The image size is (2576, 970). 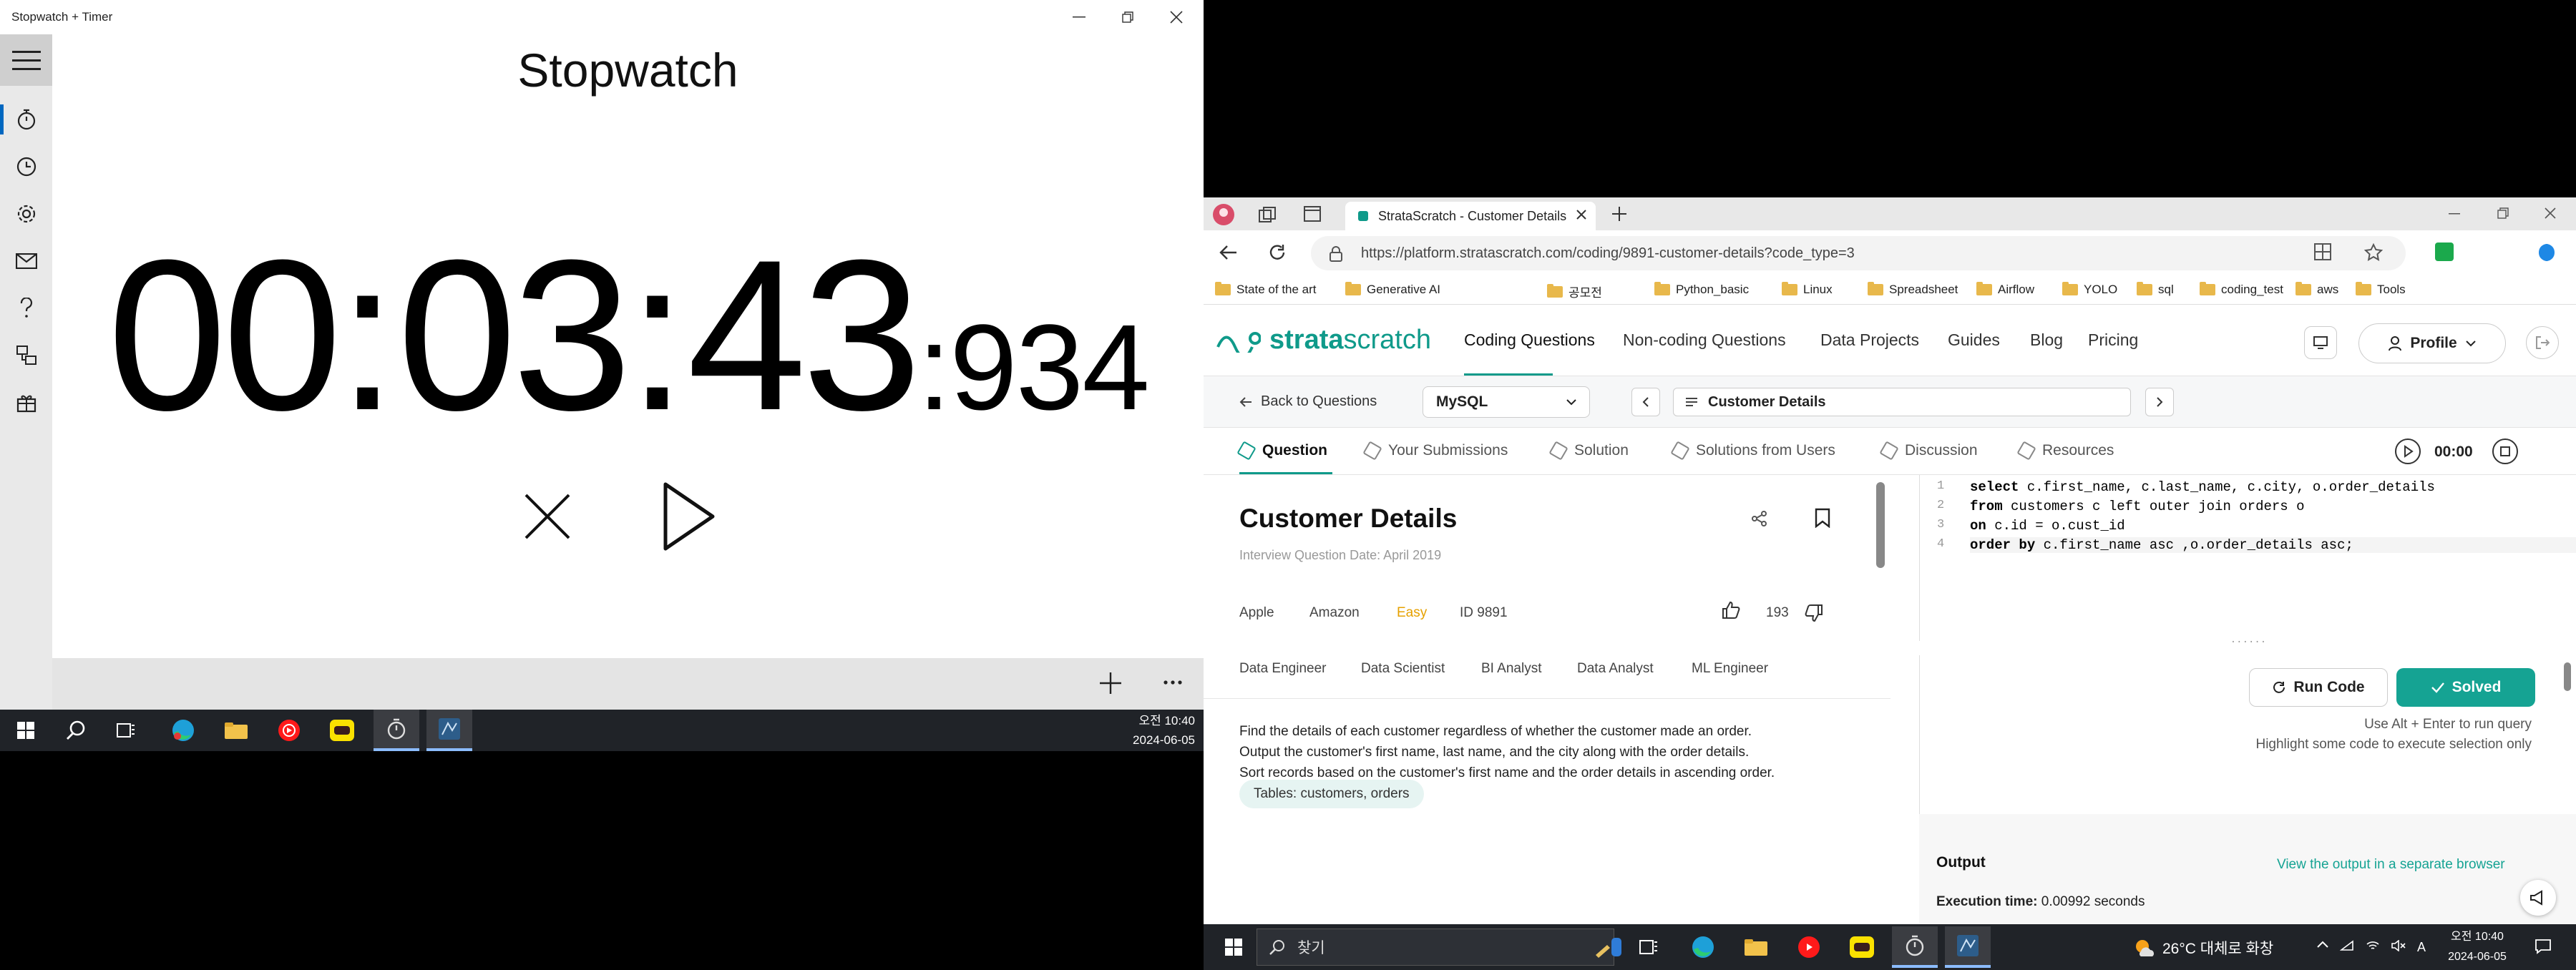 I want to click on nav-data-projects: Data Projects, so click(x=1869, y=340).